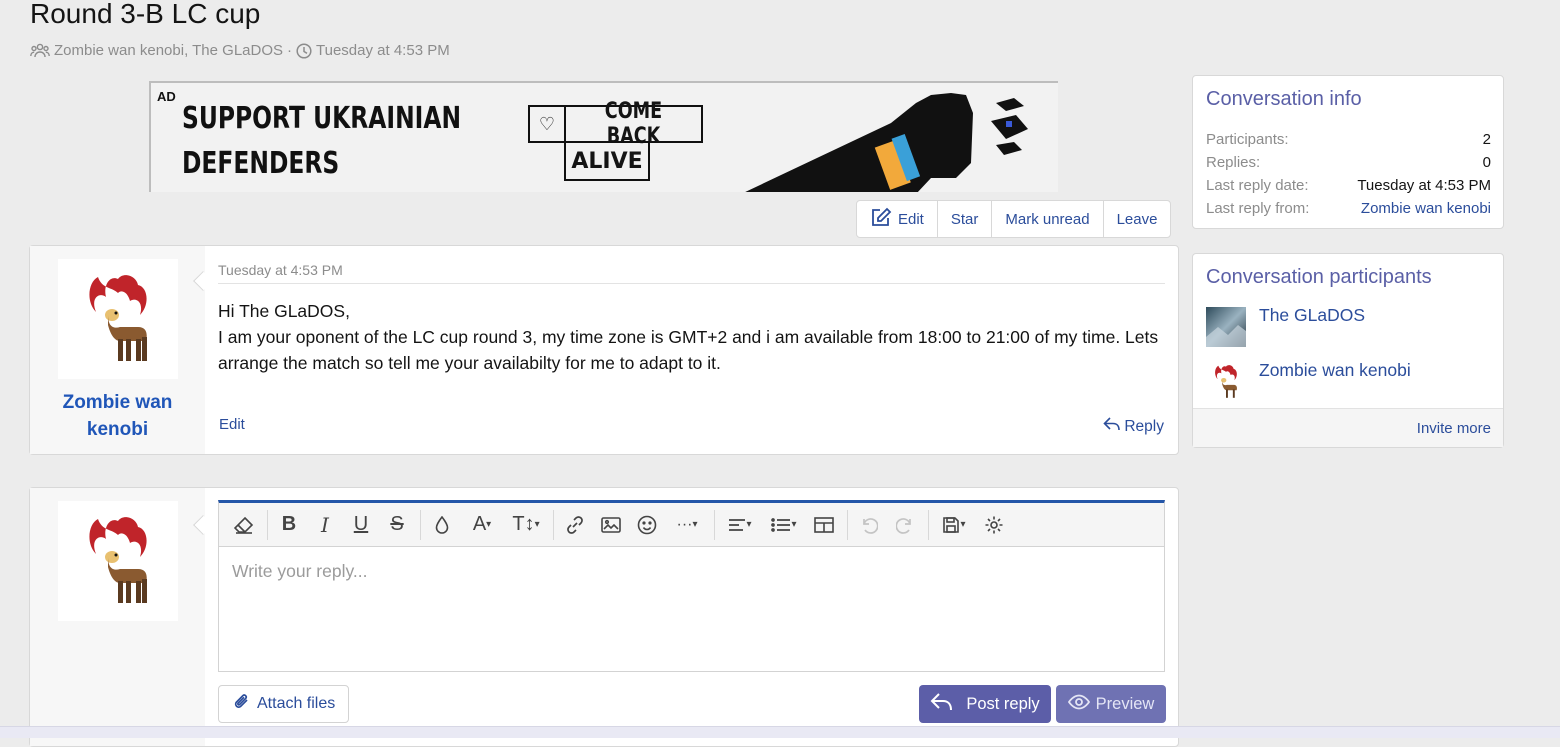 The height and width of the screenshot is (747, 1560). What do you see at coordinates (607, 161) in the screenshot?
I see `logo-text-bottom: ALIVE` at bounding box center [607, 161].